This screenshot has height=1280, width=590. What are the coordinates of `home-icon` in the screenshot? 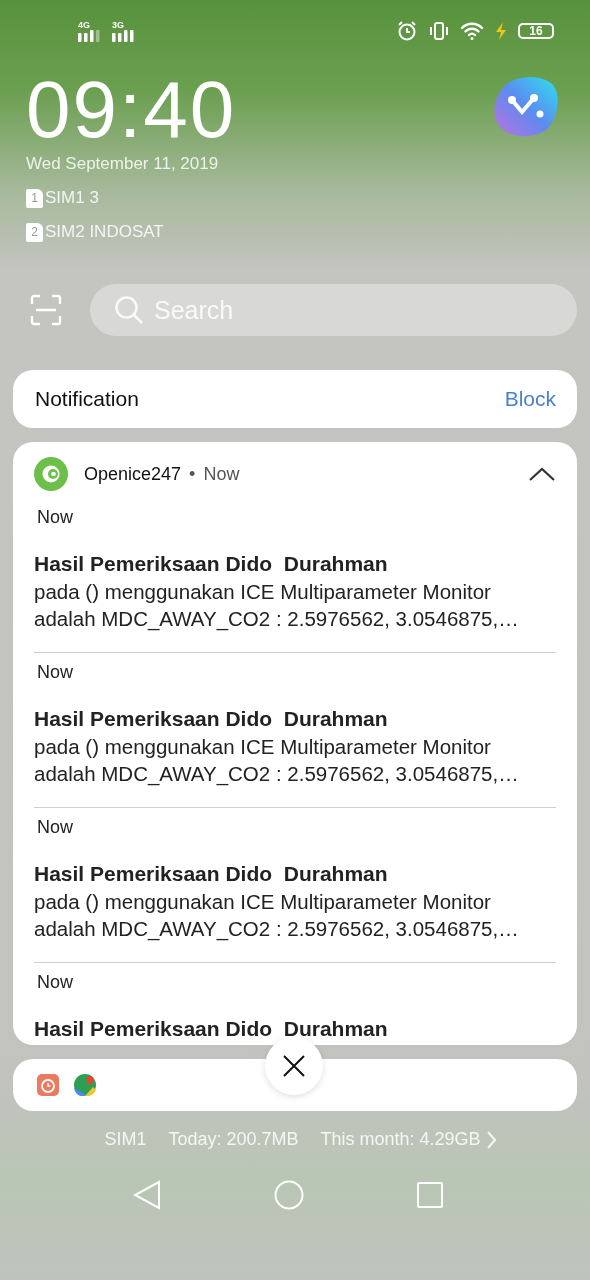 It's located at (289, 1195).